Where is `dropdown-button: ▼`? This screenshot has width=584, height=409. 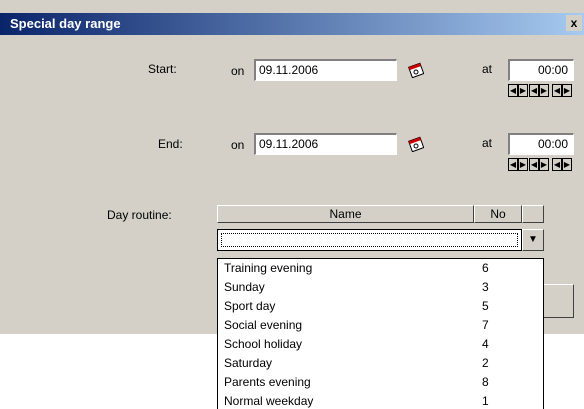 dropdown-button: ▼ is located at coordinates (533, 240).